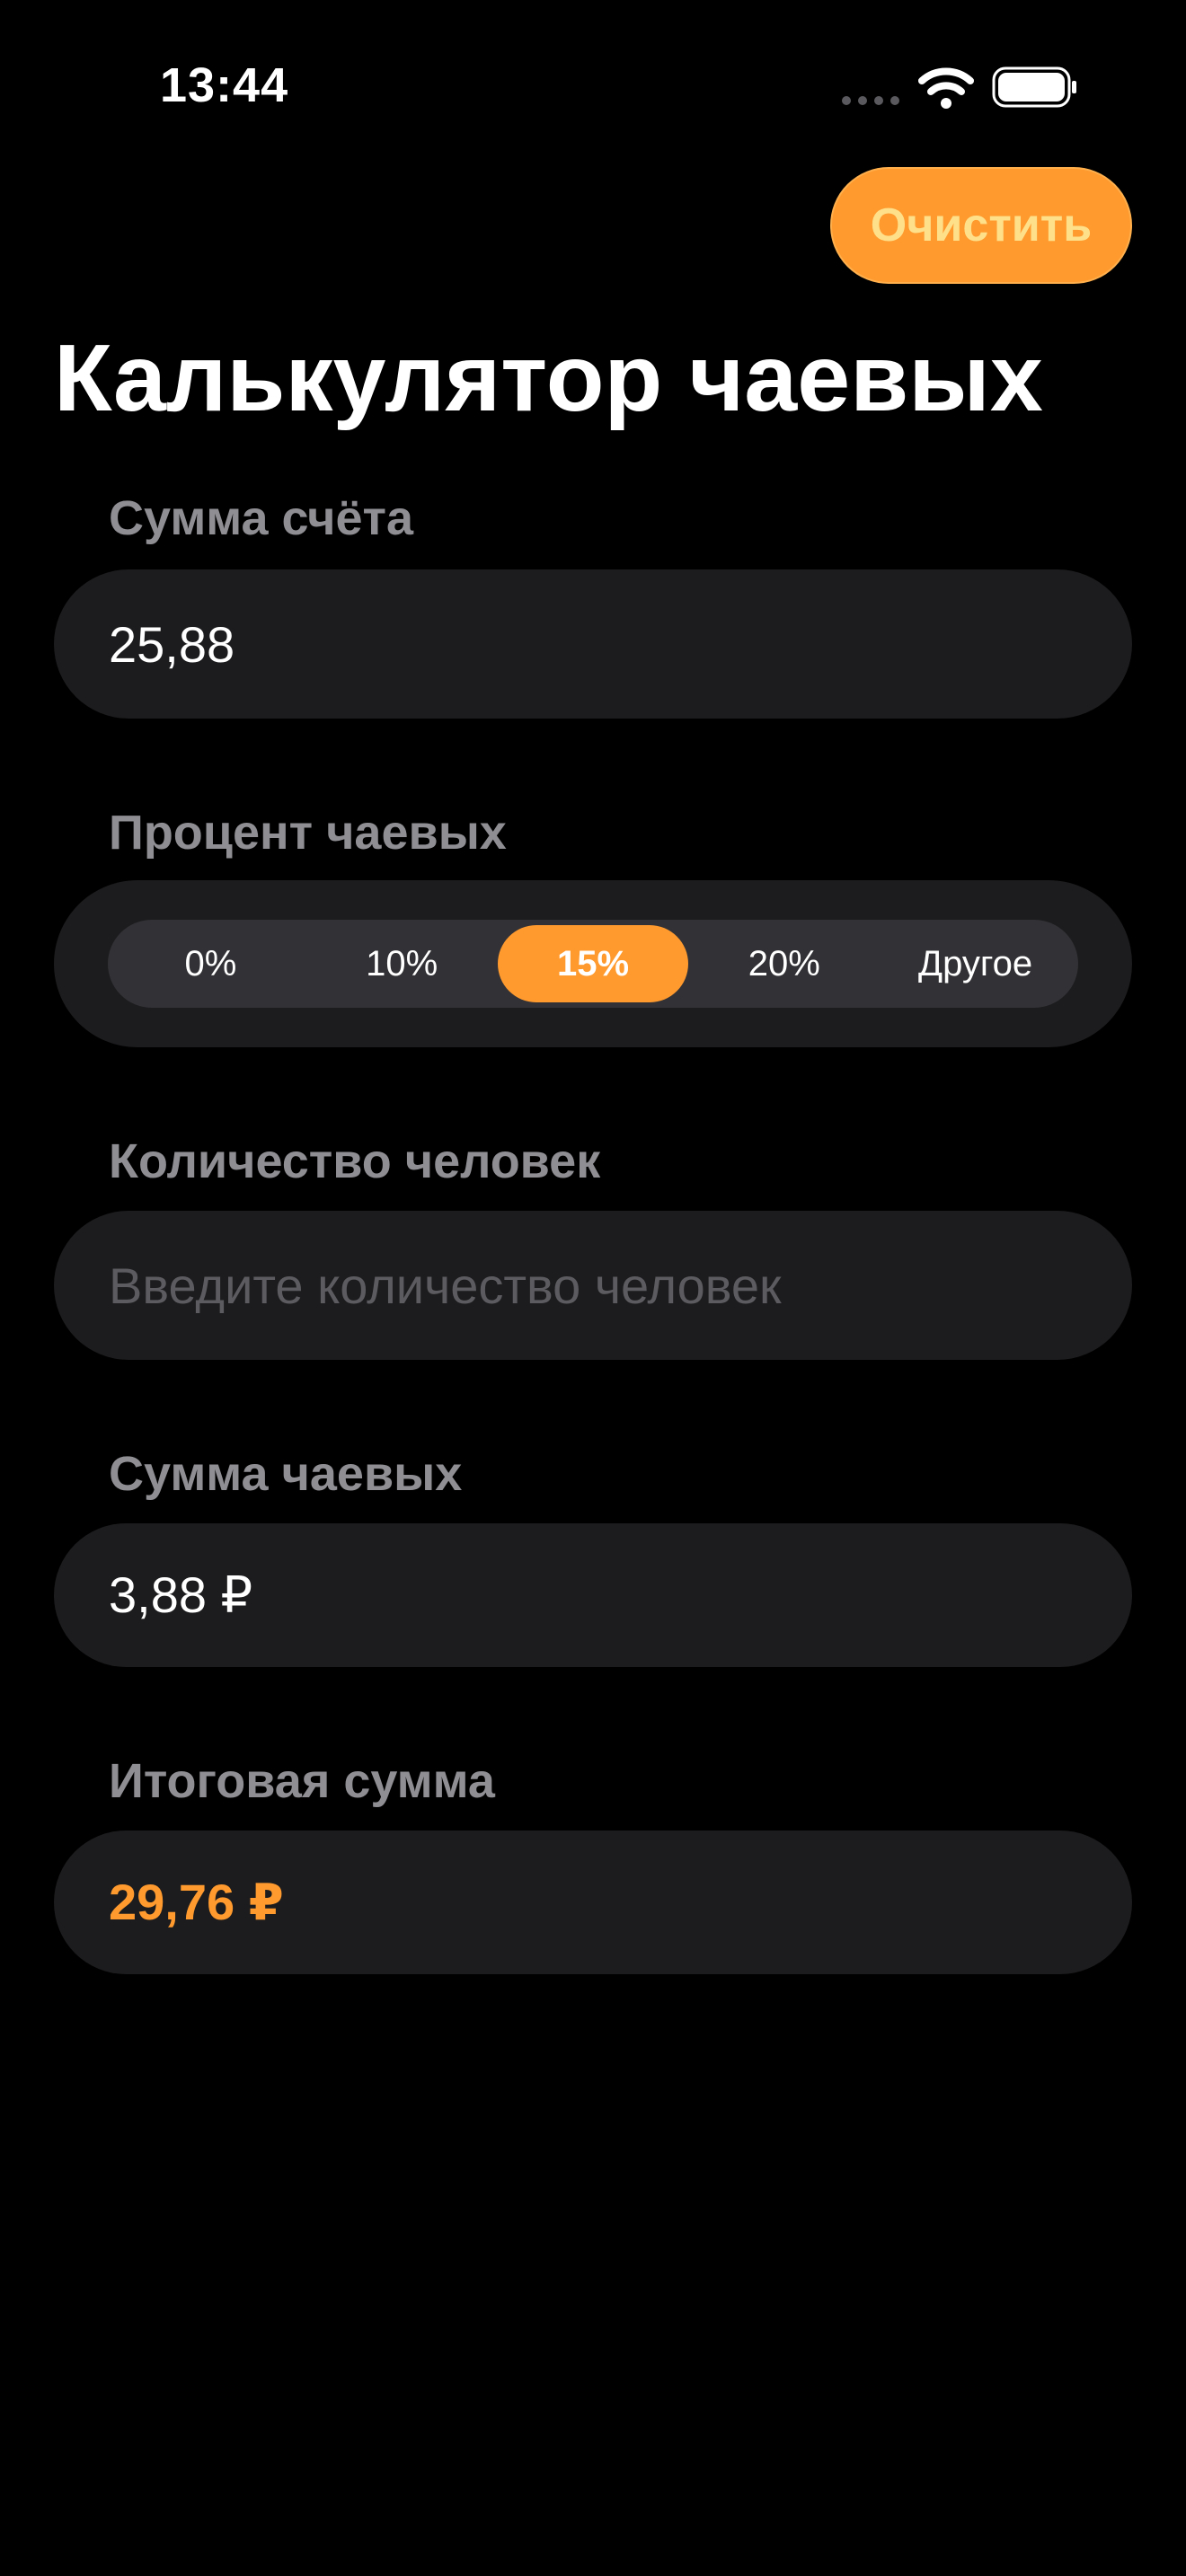 The height and width of the screenshot is (2576, 1186). Describe the element at coordinates (548, 378) in the screenshot. I see `page-title: Калькулятор чаевых` at that location.